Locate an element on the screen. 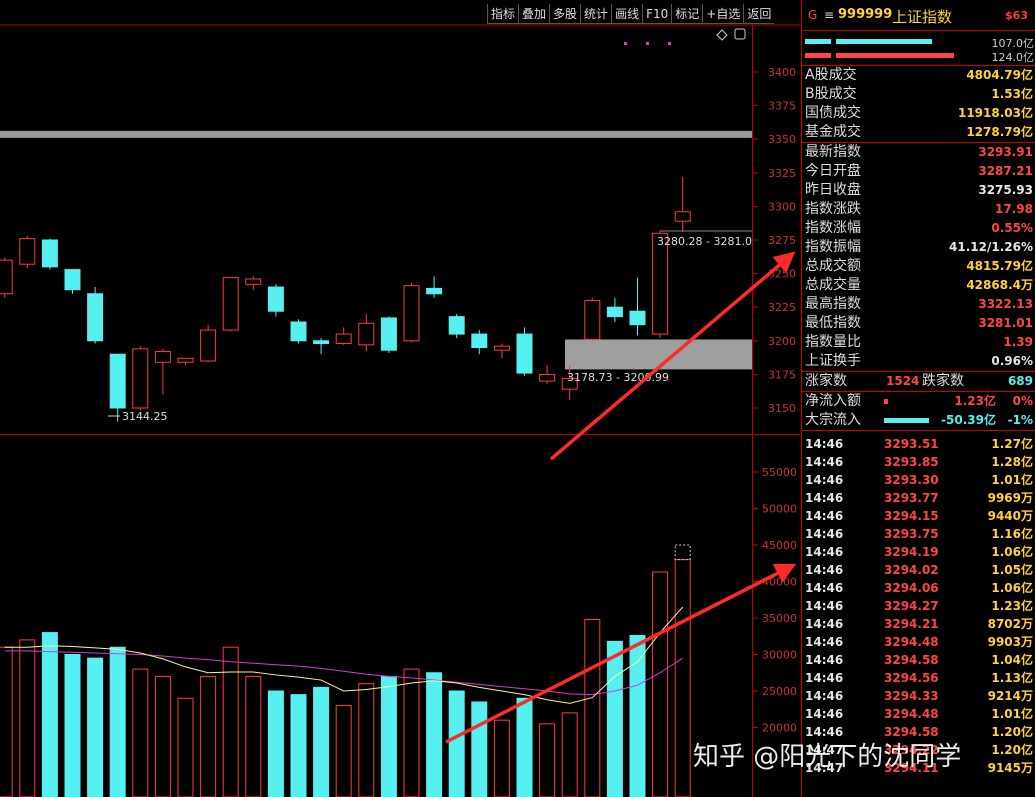 This screenshot has width=1035, height=797. tick-vol: 8702万 is located at coordinates (1010, 624).